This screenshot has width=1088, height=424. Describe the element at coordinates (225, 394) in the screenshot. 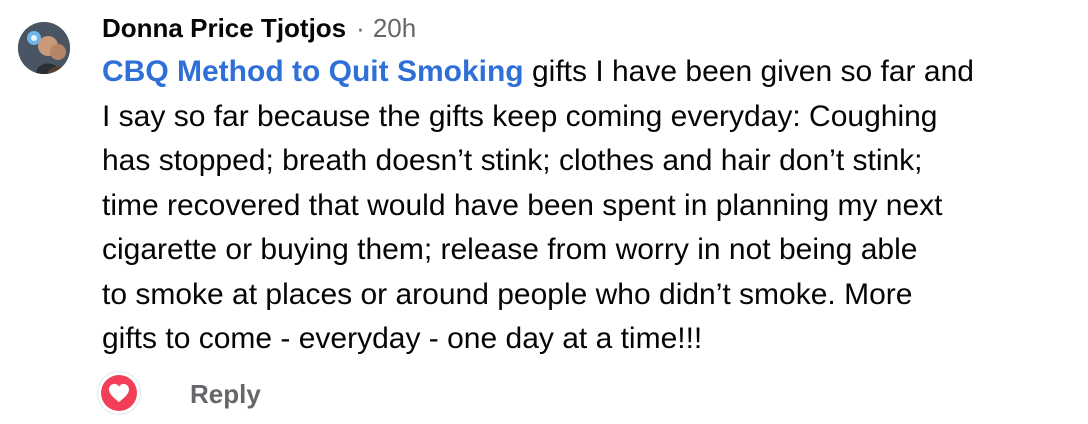

I see `reply-button: Reply` at that location.